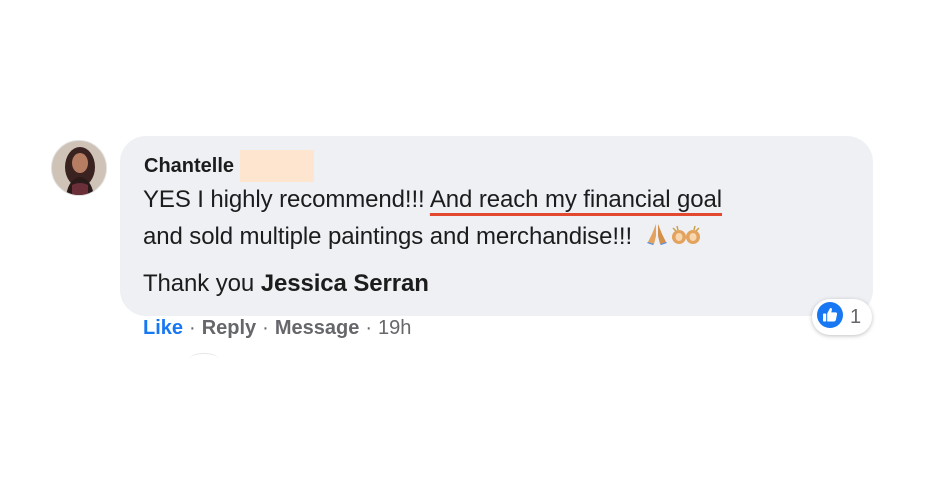 The width and height of the screenshot is (940, 500). I want to click on comment-line-3: Thank you Jessica Serran, so click(286, 284).